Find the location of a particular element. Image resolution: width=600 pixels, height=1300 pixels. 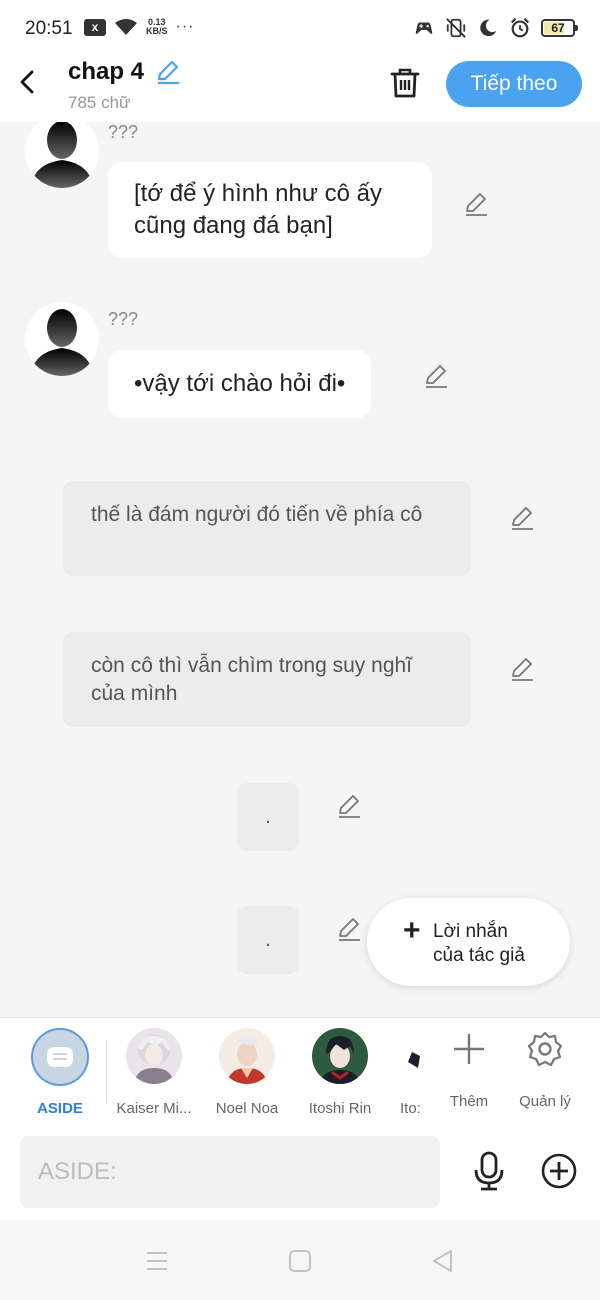

character-partial: Ito: is located at coordinates (404, 1072).